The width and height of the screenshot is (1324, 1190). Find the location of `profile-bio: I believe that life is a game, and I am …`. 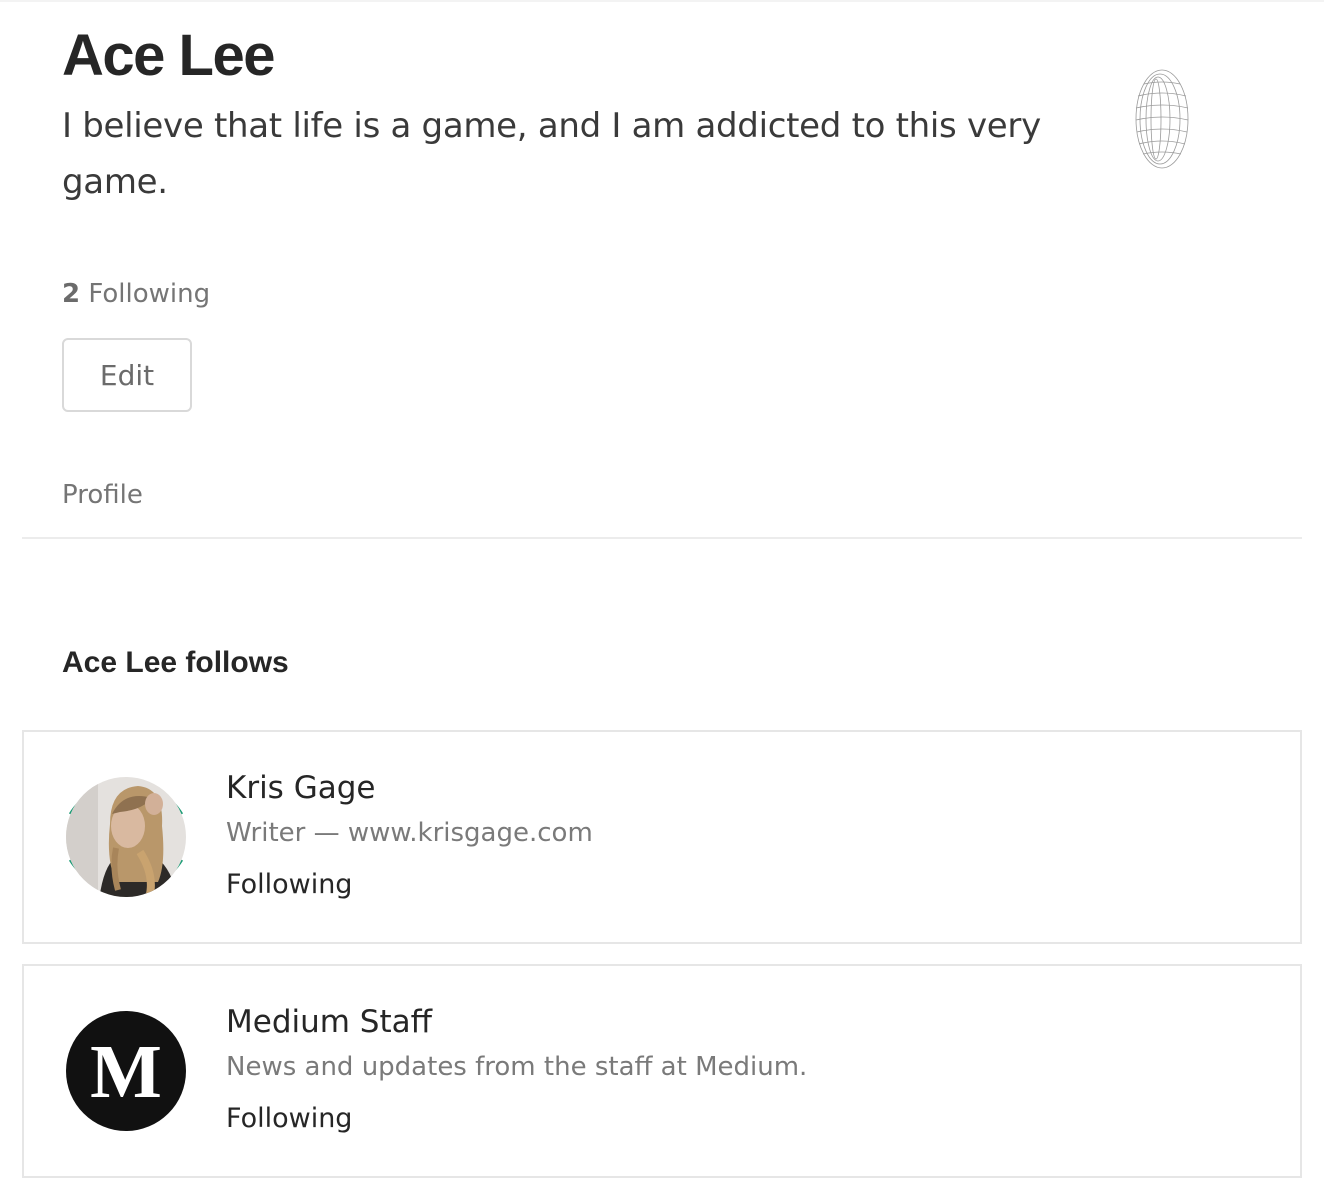

profile-bio: I believe that life is a game, and I am … is located at coordinates (551, 154).